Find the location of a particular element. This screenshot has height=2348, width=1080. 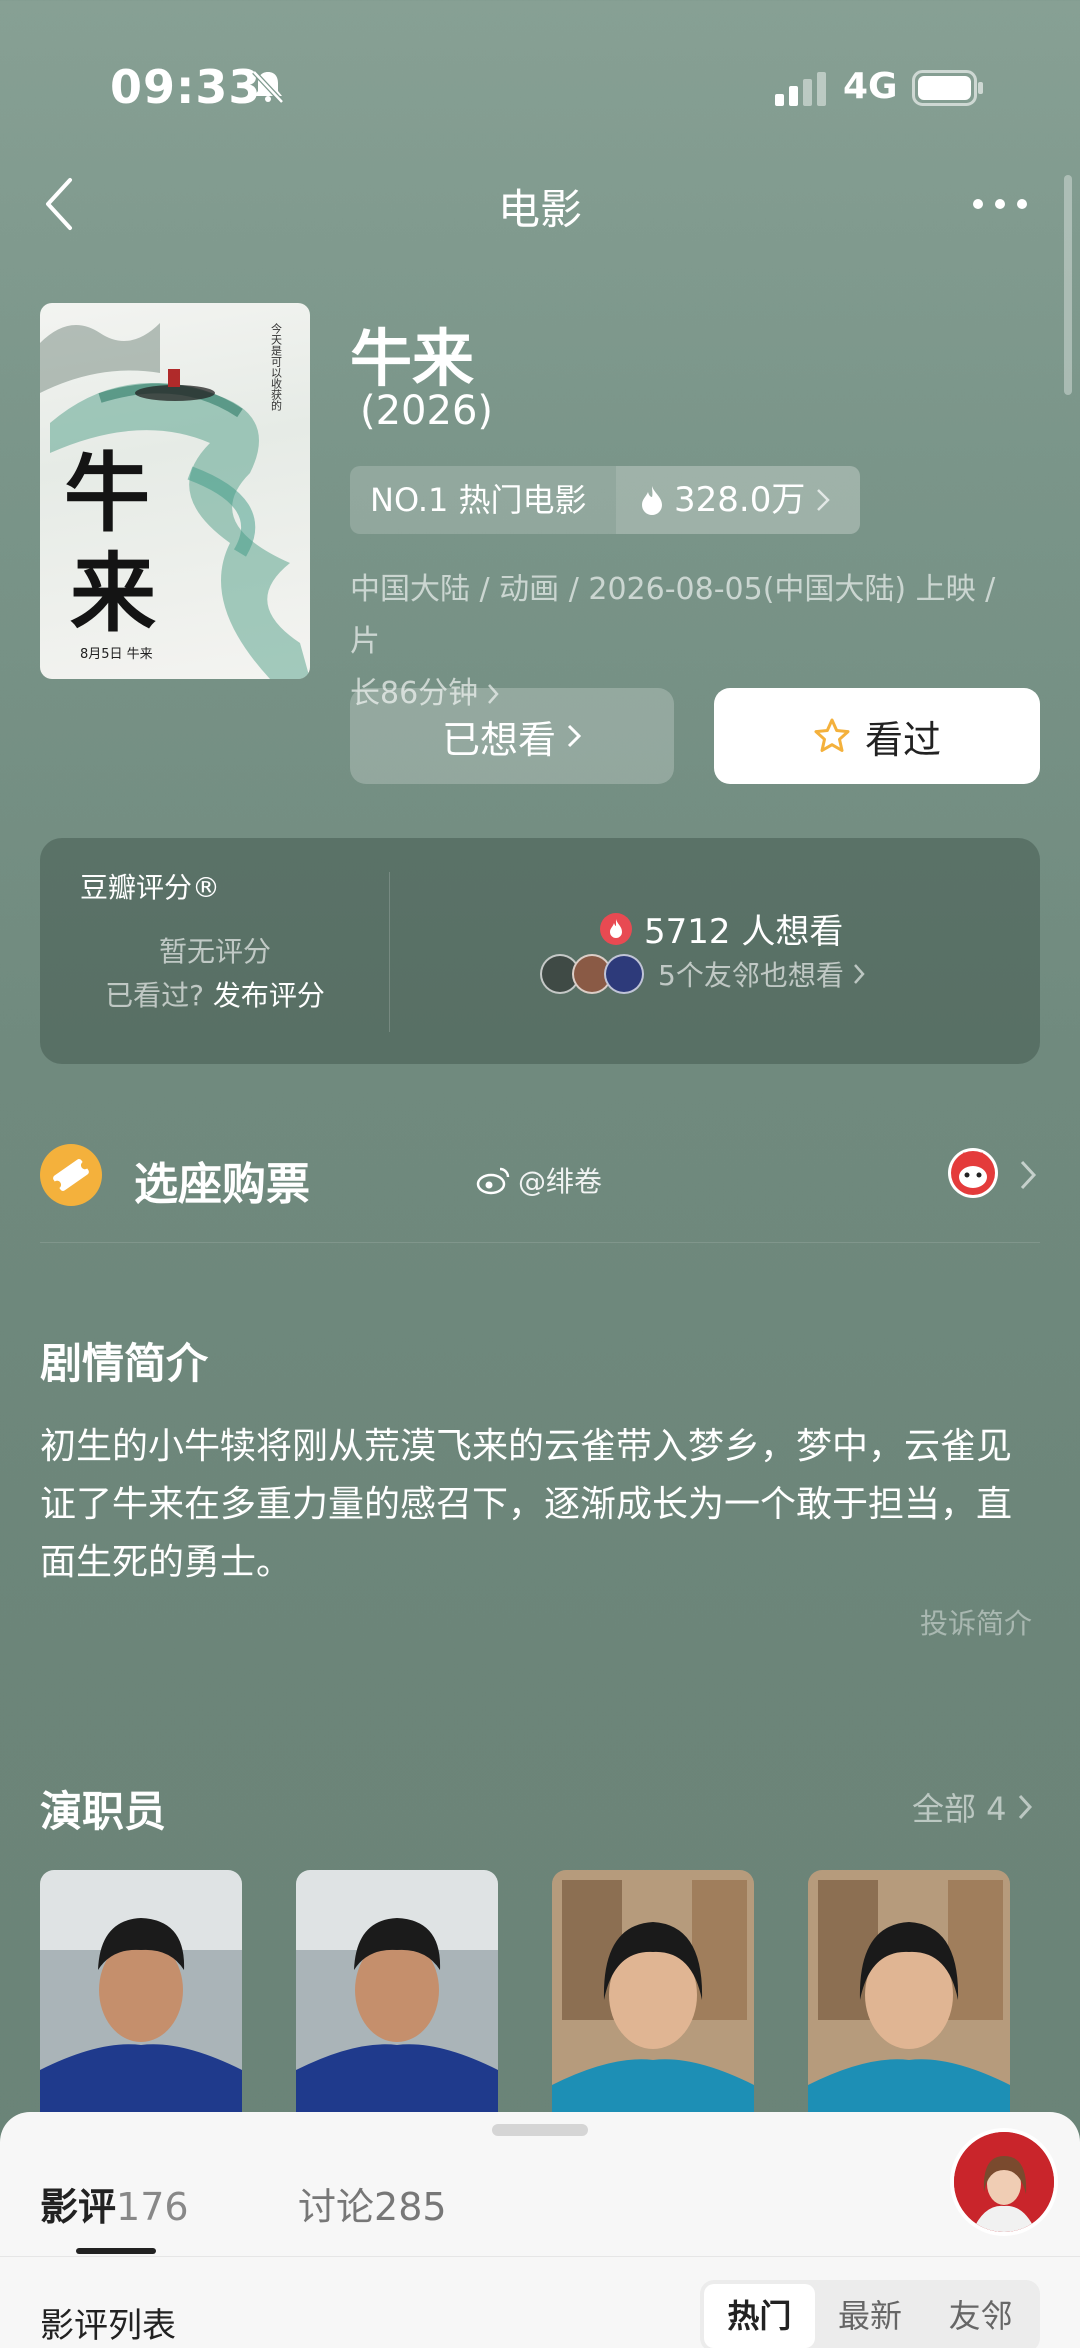

seen-prompt: 已看过? is located at coordinates (154, 995).